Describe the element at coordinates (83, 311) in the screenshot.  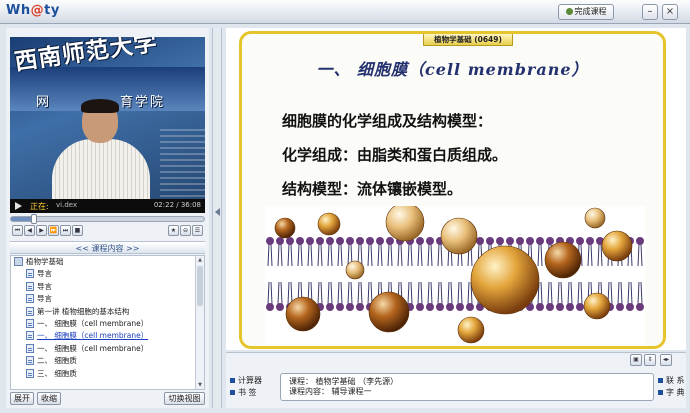
I see `toc-item-label: 第一讲 植物细胞的基本结构` at that location.